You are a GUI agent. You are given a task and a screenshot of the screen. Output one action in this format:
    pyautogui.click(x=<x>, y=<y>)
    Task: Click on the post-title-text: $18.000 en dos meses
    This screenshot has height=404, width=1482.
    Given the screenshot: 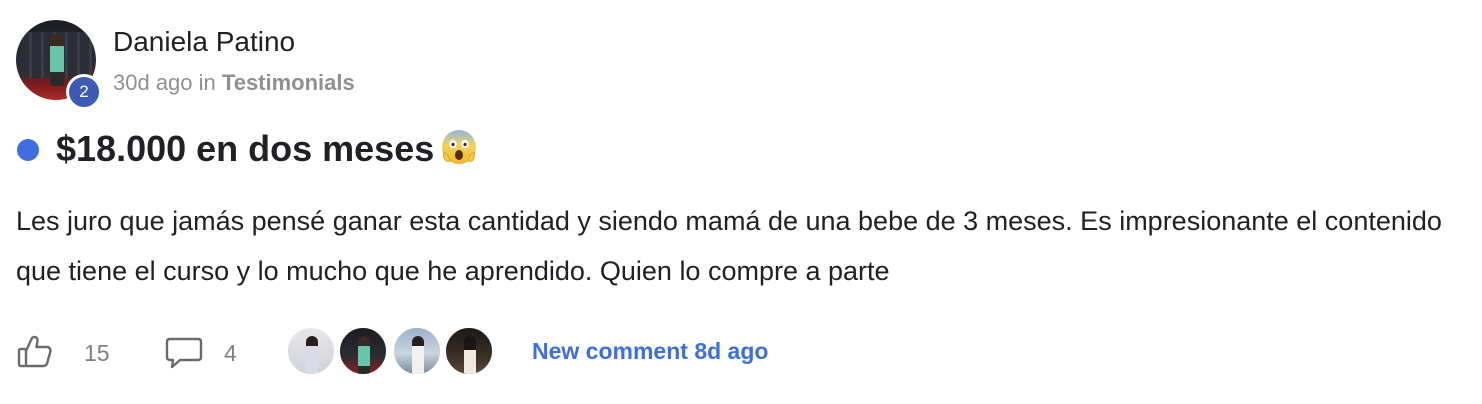 What is the action you would take?
    pyautogui.click(x=245, y=148)
    